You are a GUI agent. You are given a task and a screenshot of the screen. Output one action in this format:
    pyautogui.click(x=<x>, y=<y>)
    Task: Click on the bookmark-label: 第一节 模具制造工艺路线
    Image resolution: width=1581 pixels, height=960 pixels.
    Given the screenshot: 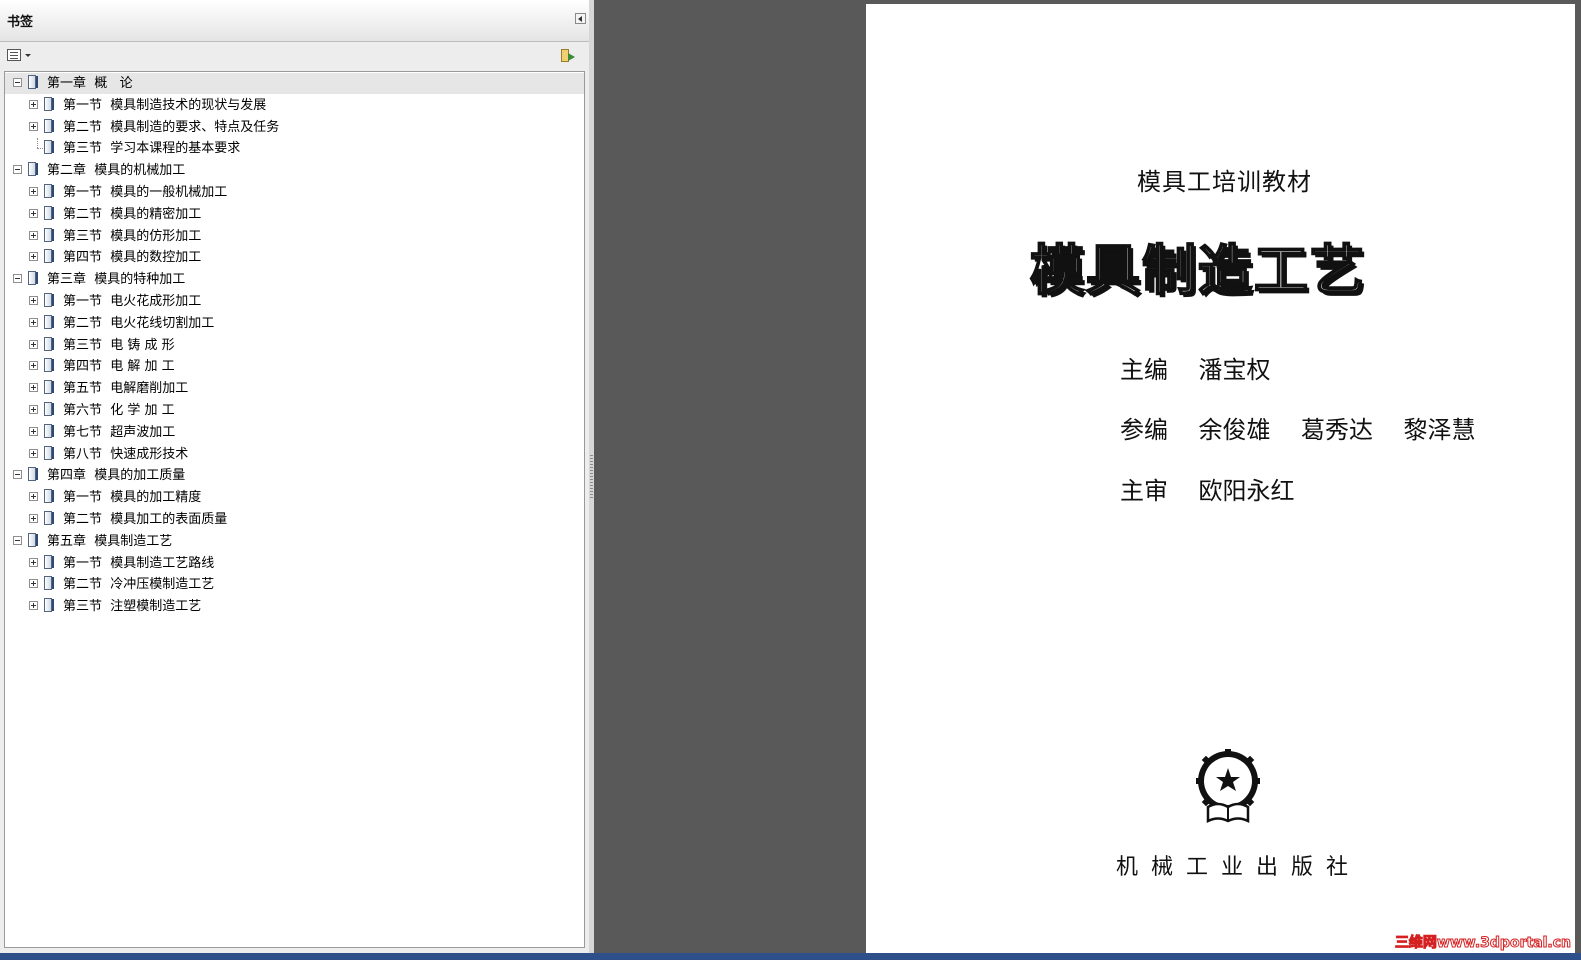 What is the action you would take?
    pyautogui.click(x=139, y=563)
    